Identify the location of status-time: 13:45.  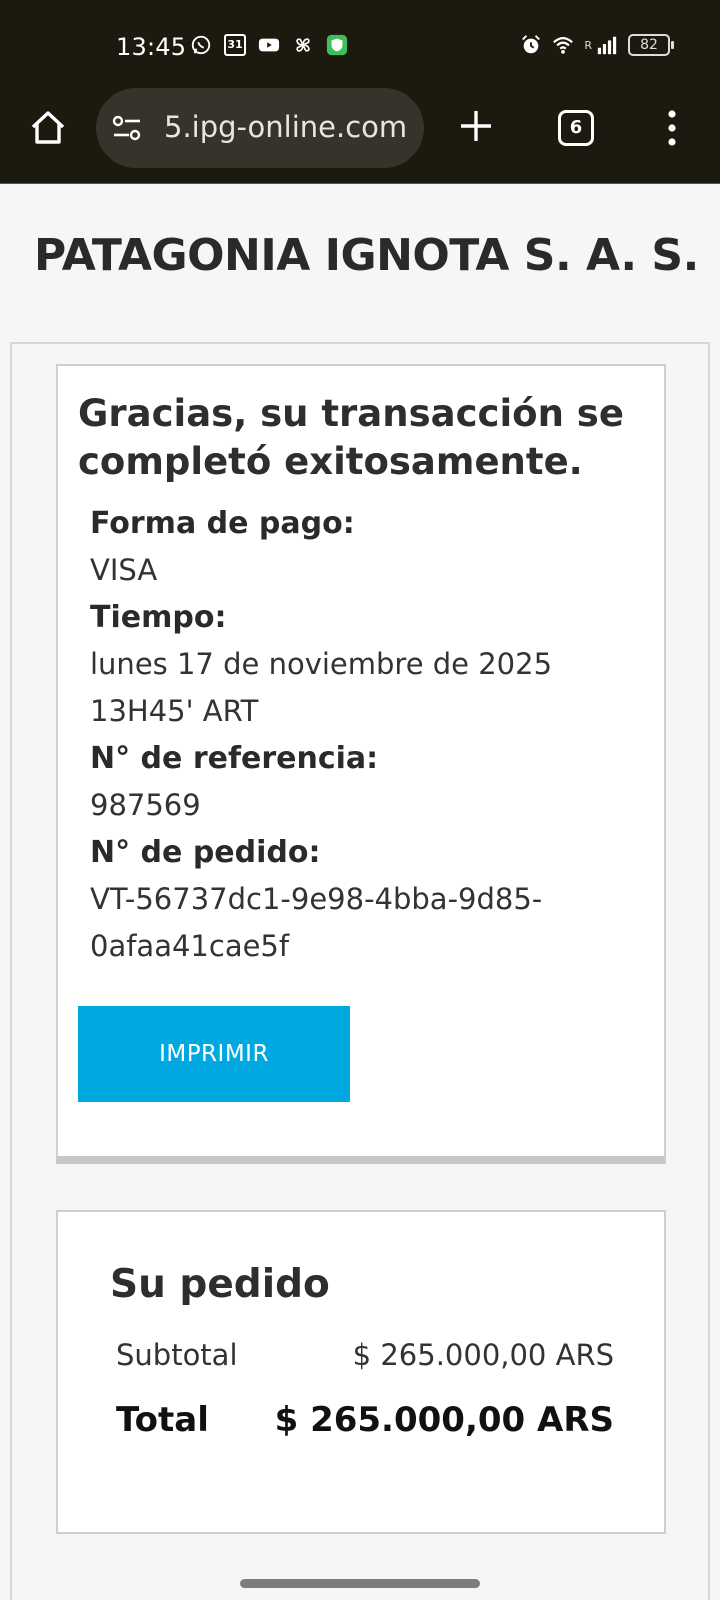
(151, 47).